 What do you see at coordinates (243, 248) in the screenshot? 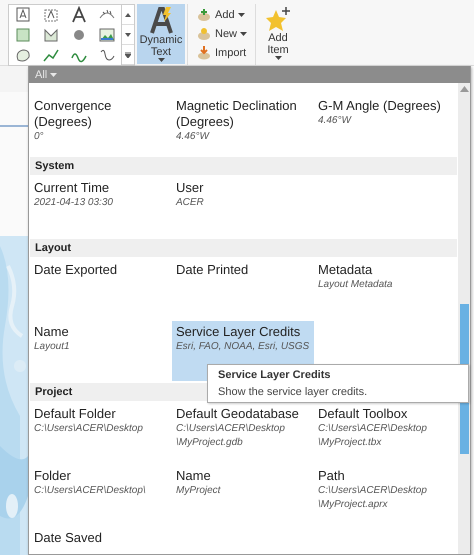
I see `section-header: Layout` at bounding box center [243, 248].